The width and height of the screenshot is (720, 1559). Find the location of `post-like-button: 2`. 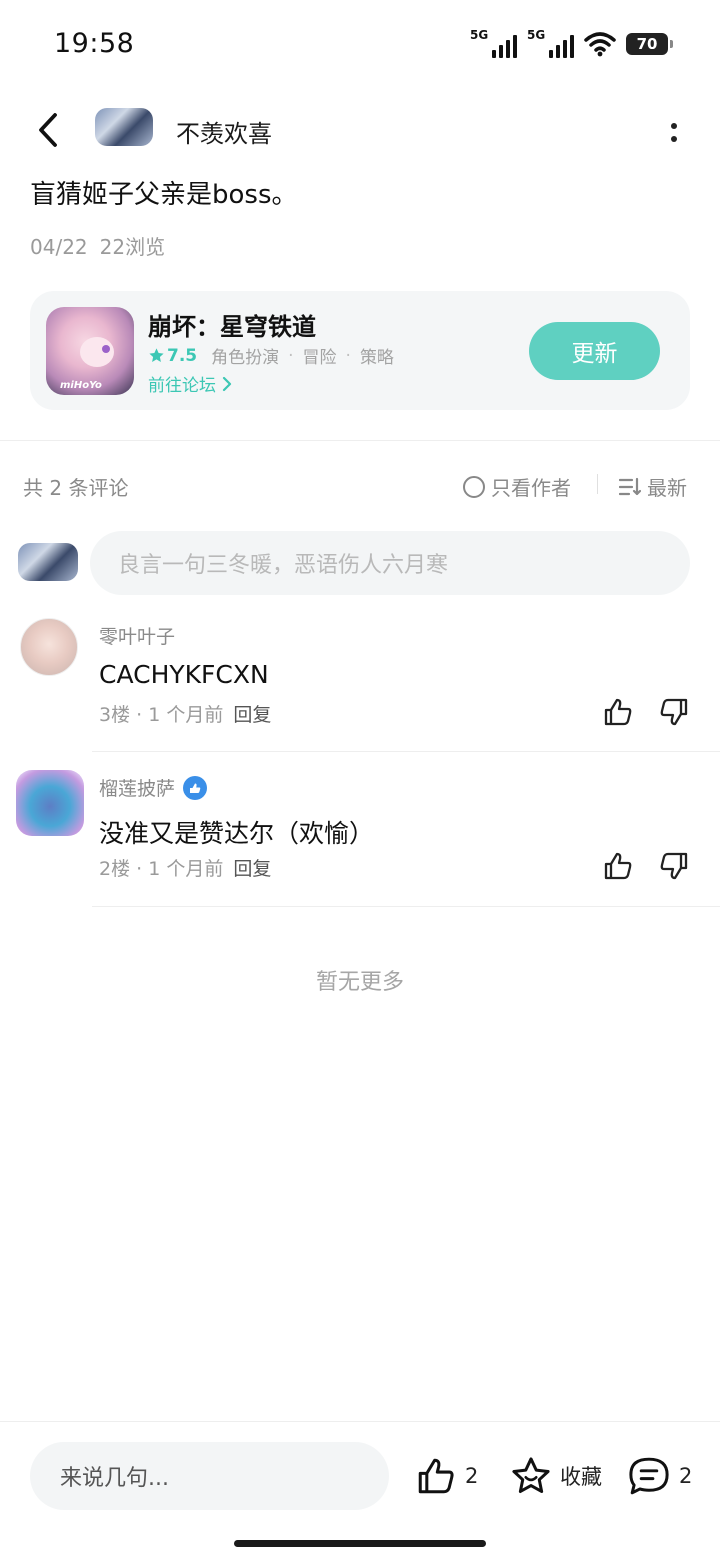

post-like-button: 2 is located at coordinates (446, 1476).